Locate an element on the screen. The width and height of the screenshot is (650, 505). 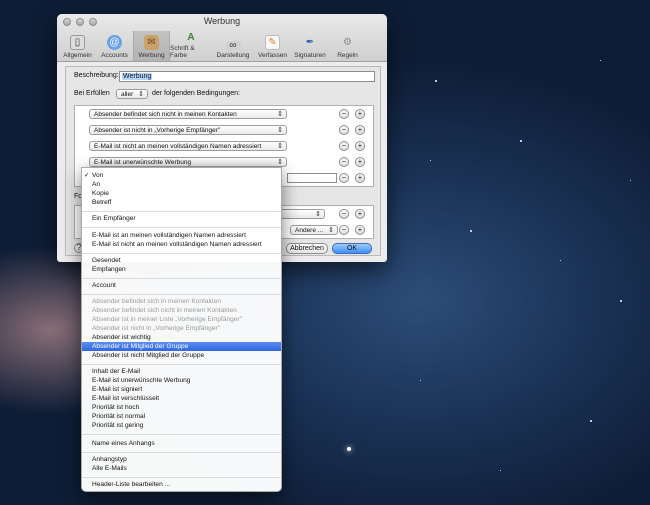
fonts-icon: A is located at coordinates (191, 37).